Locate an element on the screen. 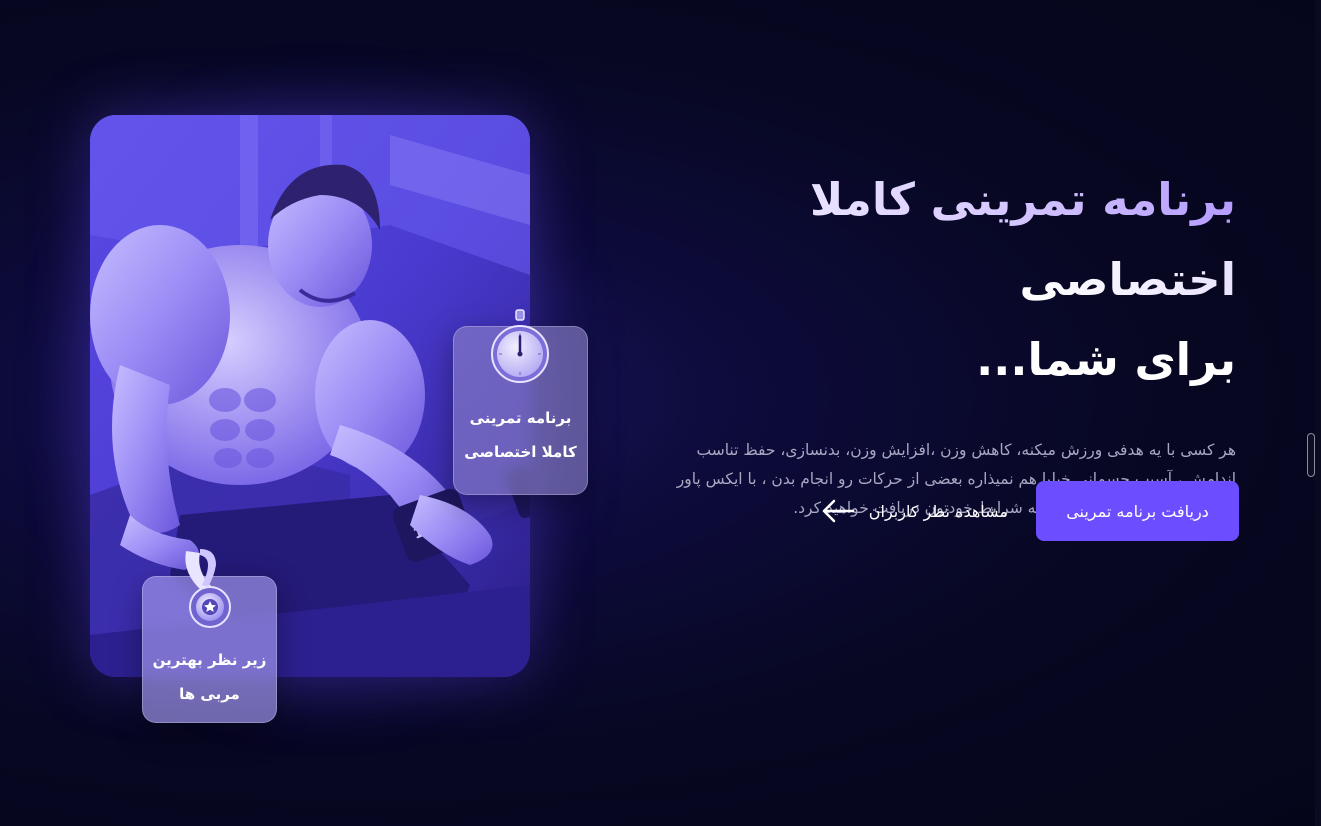  stopwatch-icon is located at coordinates (520, 346).